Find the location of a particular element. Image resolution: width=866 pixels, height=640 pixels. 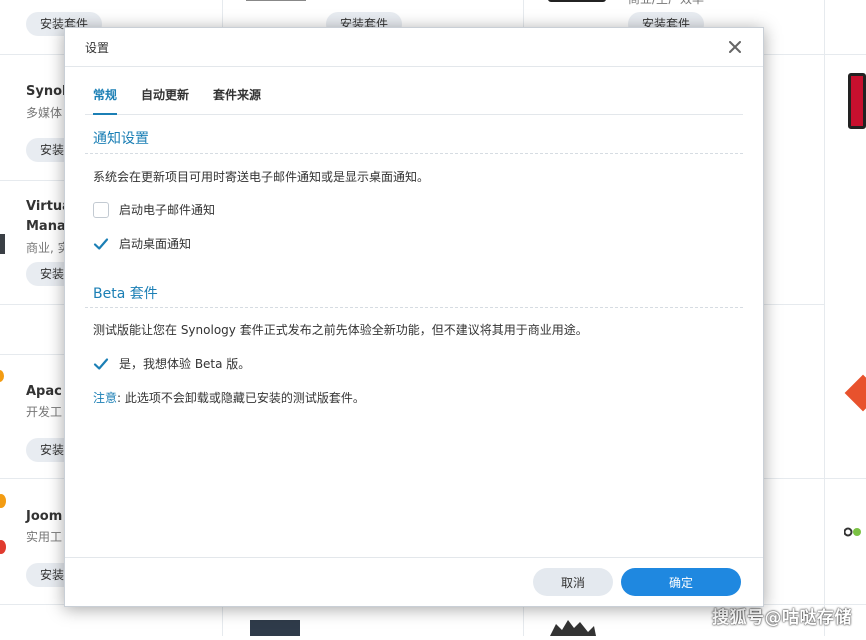

note-label: 注意 is located at coordinates (105, 398).